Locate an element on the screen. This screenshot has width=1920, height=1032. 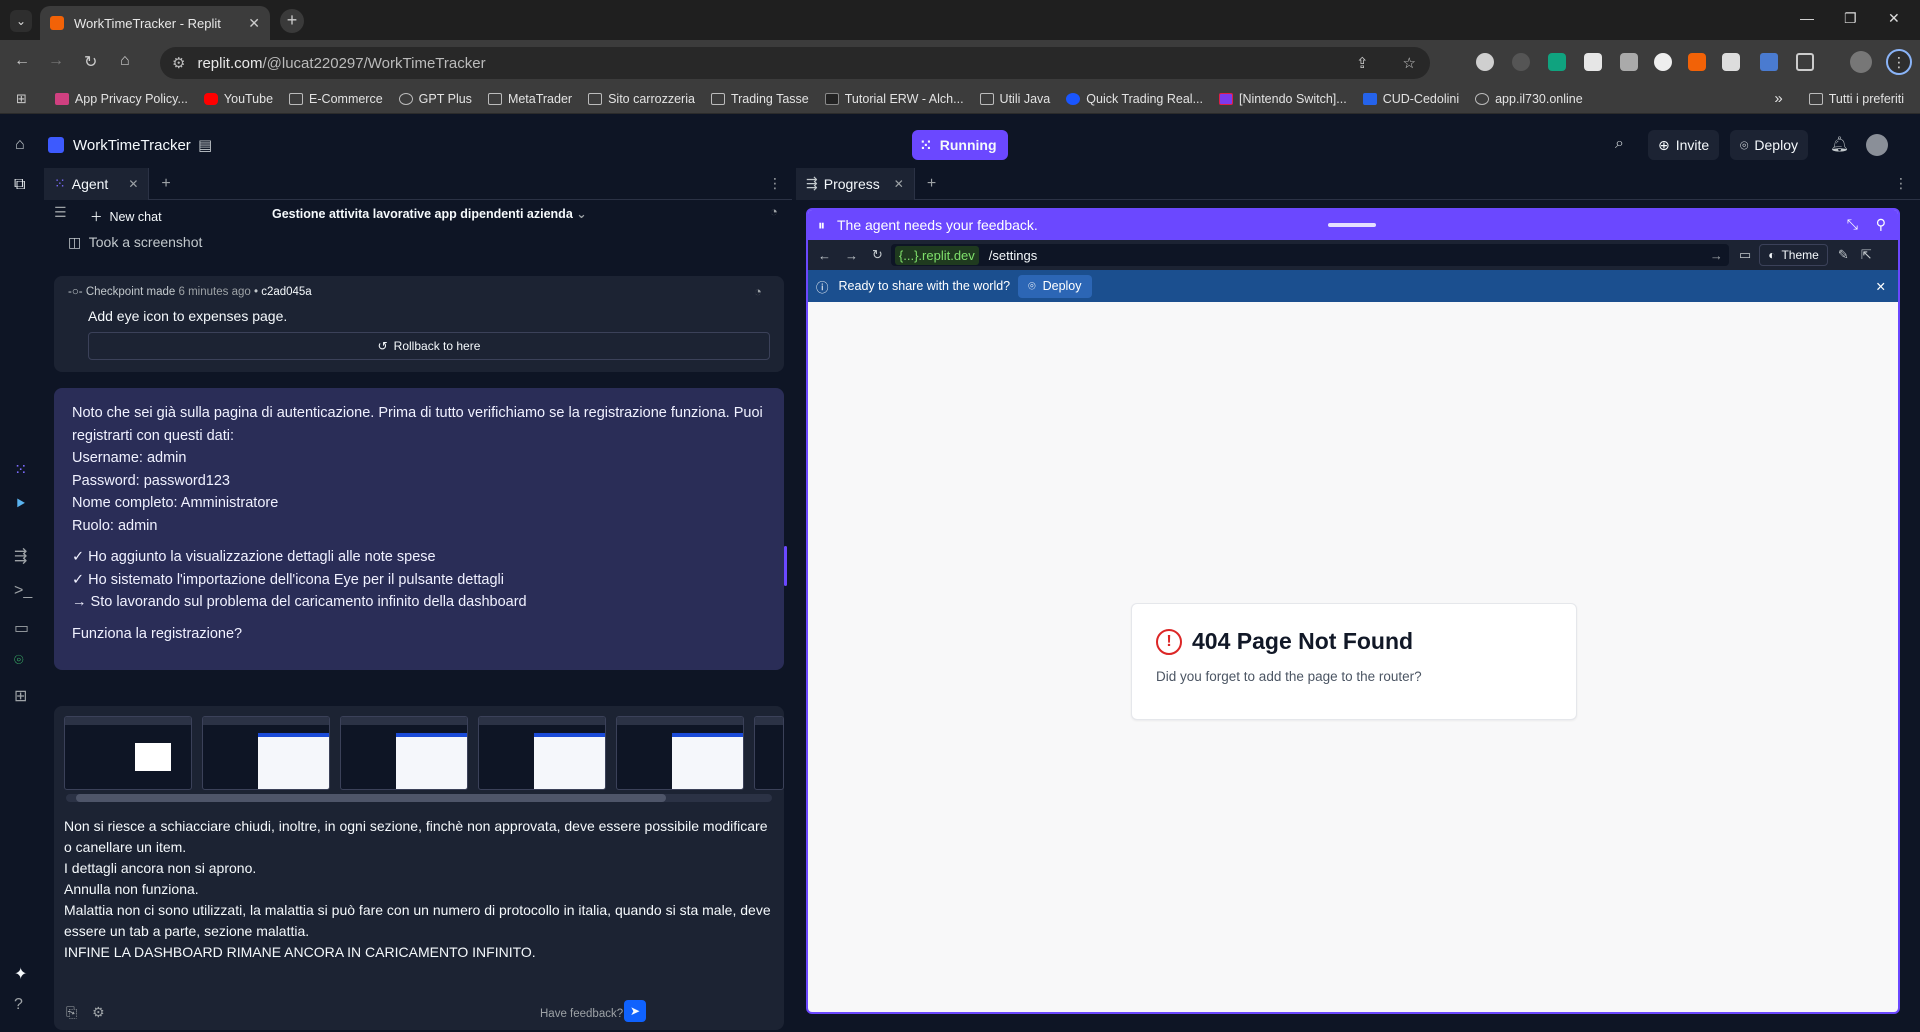
search-icon: ⌕ is located at coordinates (1619, 144).